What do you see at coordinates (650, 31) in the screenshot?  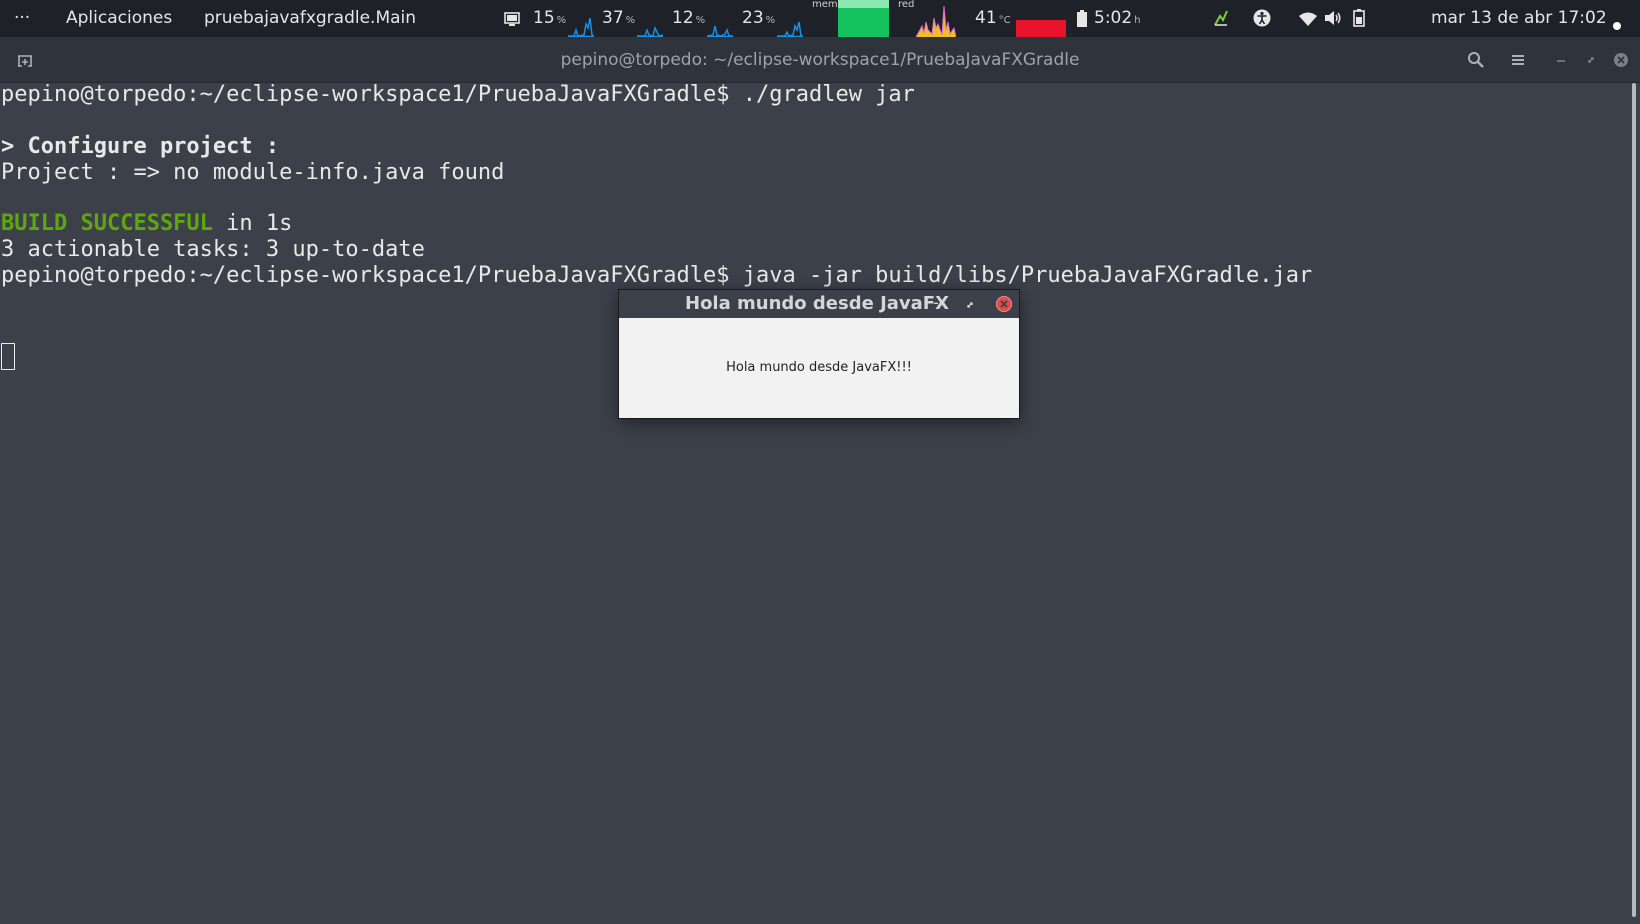 I see `cpu-core-2-graph` at bounding box center [650, 31].